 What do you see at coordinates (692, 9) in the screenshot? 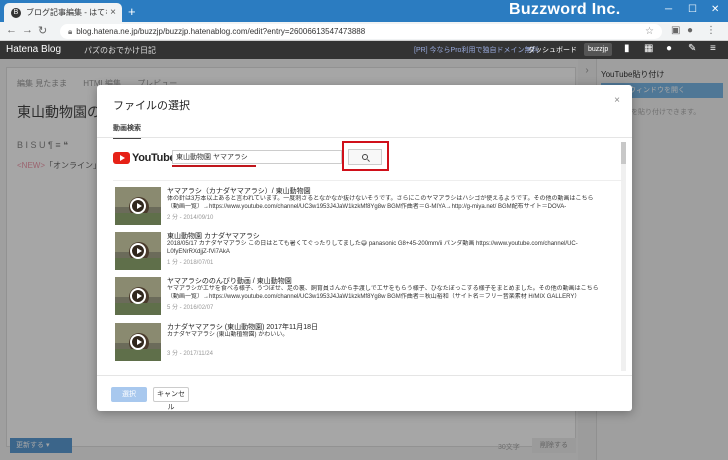
I see `maximize-icon: ☐` at bounding box center [692, 9].